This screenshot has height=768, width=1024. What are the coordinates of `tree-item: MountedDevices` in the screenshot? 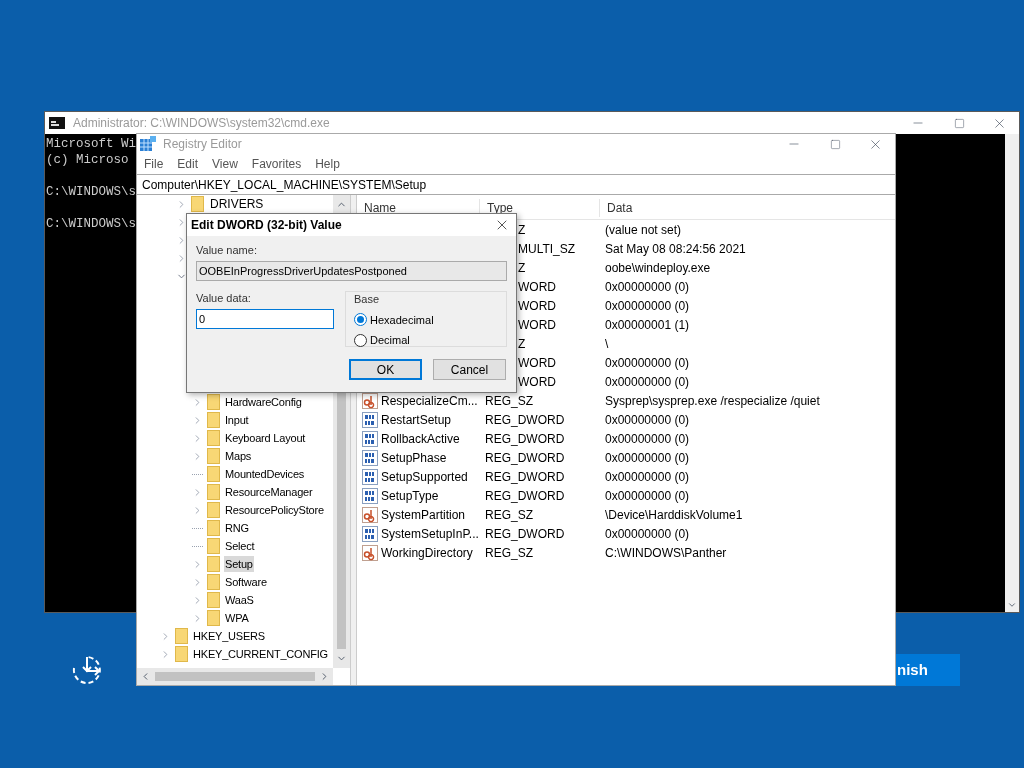 It's located at (265, 474).